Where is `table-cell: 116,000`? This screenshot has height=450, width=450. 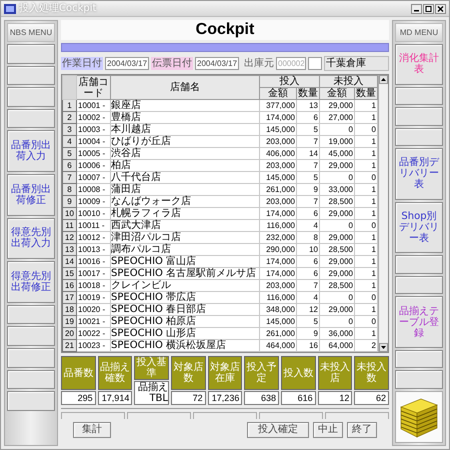
table-cell: 116,000 is located at coordinates (278, 226).